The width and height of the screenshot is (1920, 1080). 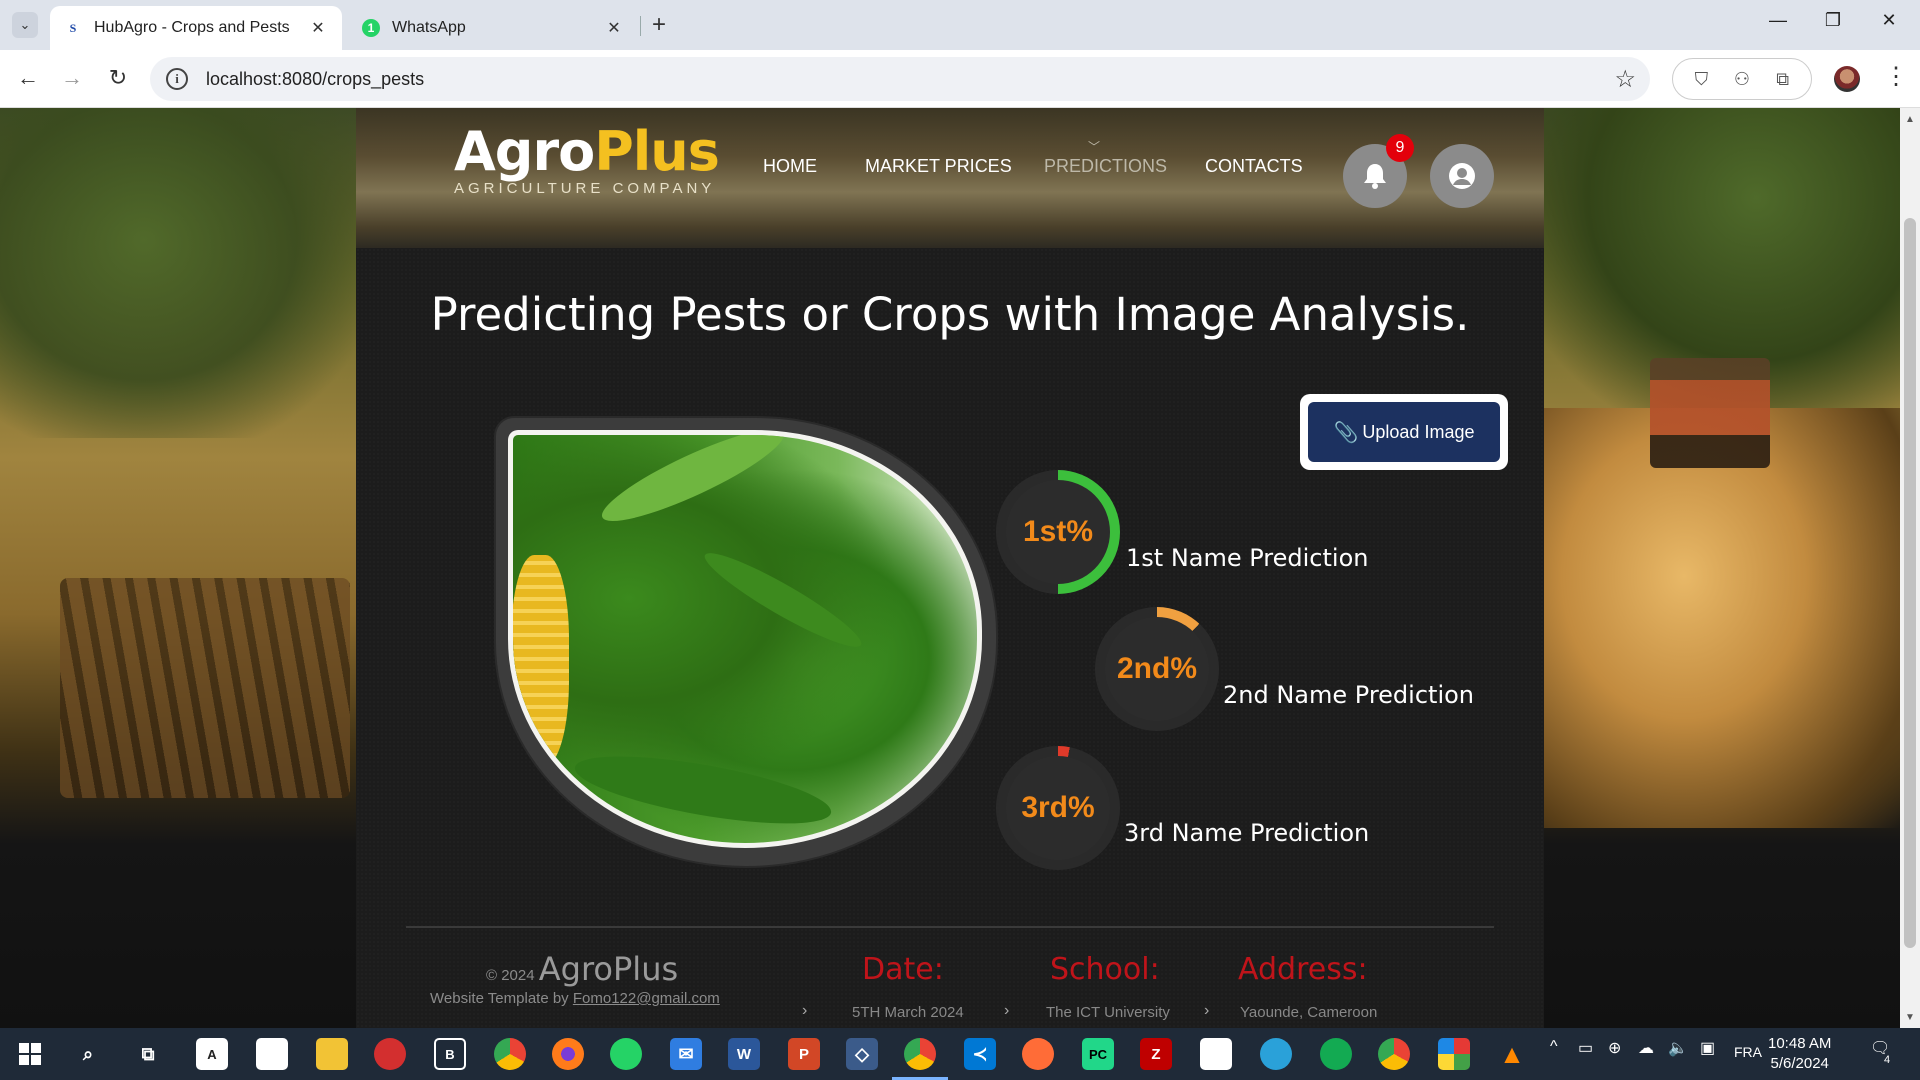 I want to click on puzzle-extensions-icon: ⧉, so click(x=1783, y=79).